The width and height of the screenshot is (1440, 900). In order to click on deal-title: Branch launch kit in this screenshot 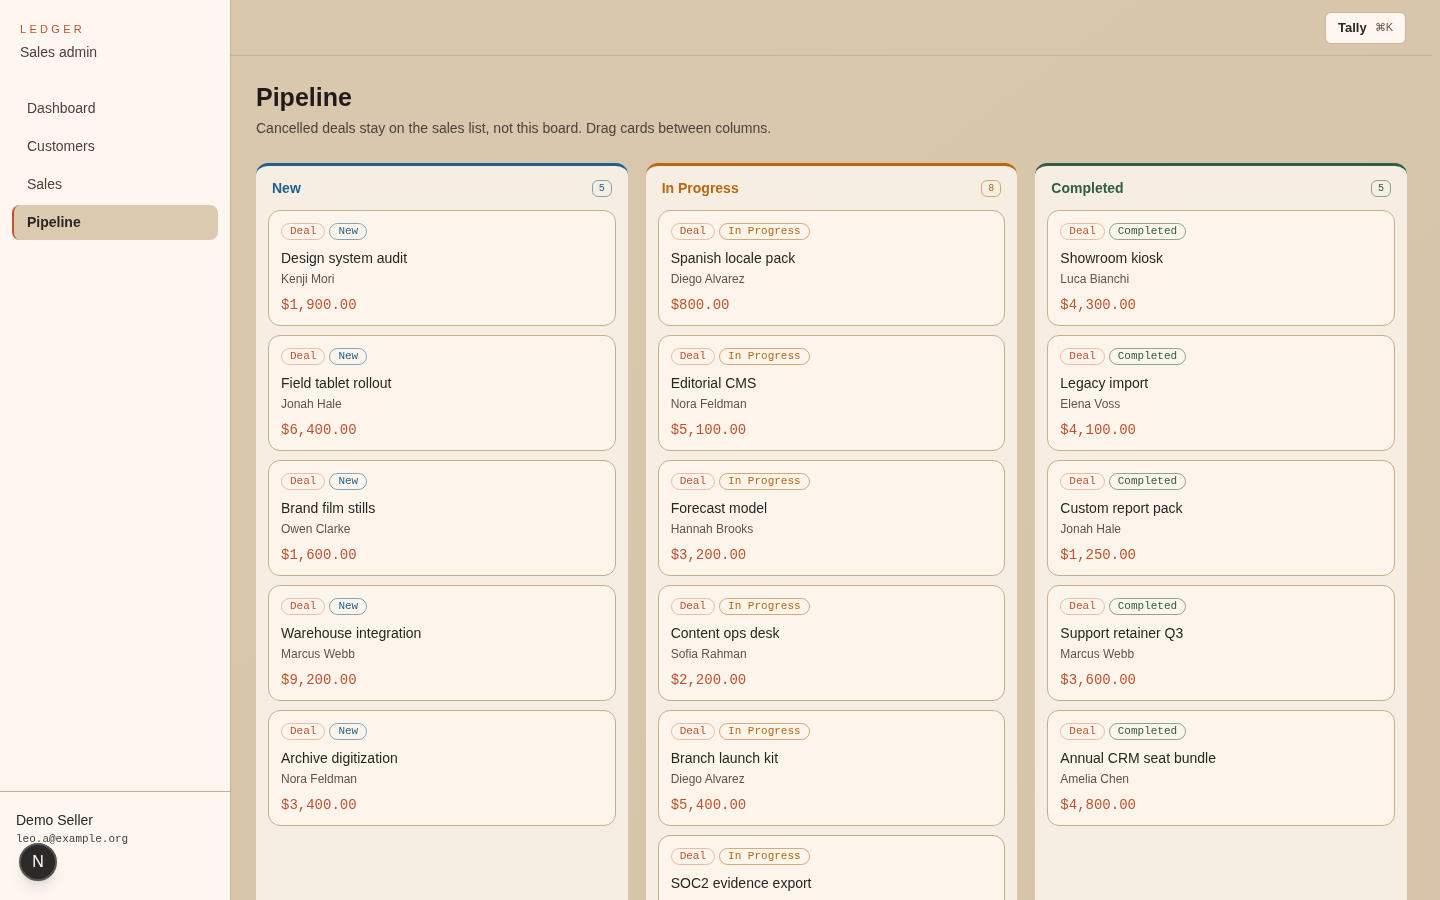, I will do `click(725, 758)`.